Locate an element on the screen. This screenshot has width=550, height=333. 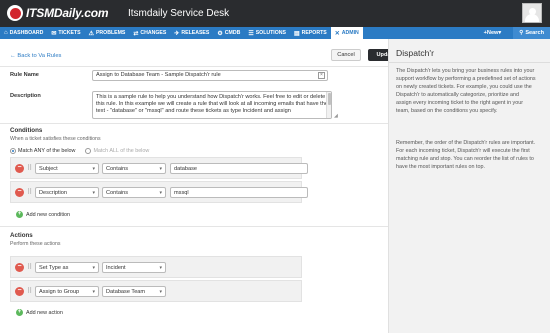
add-action-label: Add new action is located at coordinates (44, 312).